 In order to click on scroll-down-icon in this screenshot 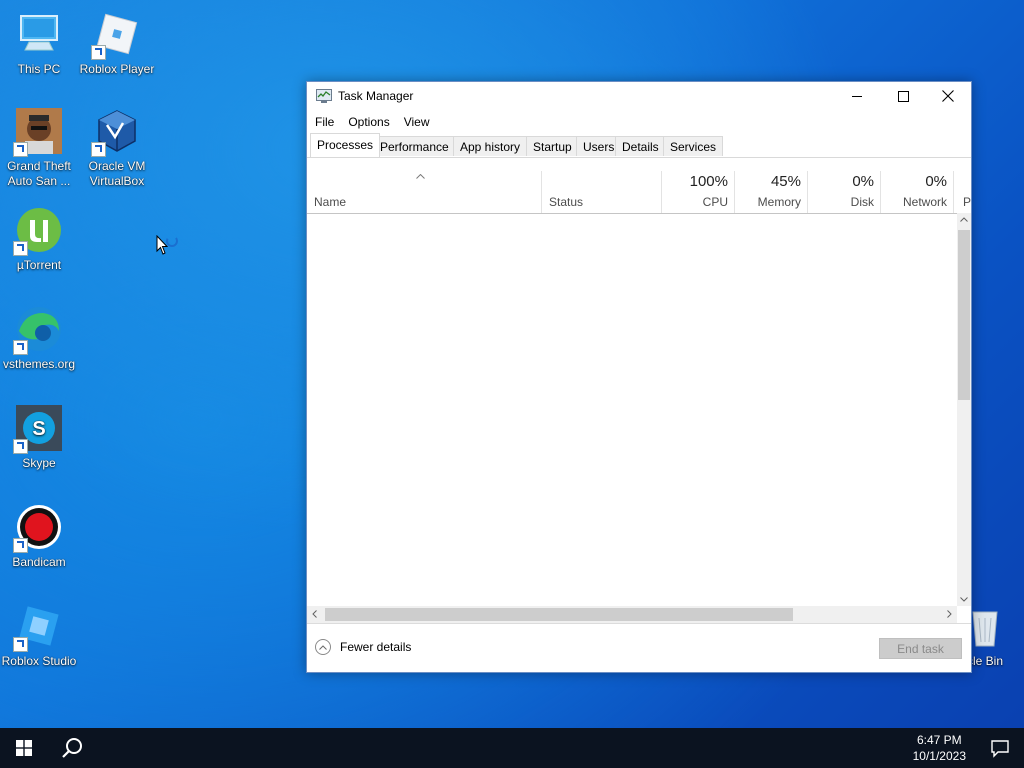, I will do `click(964, 599)`.